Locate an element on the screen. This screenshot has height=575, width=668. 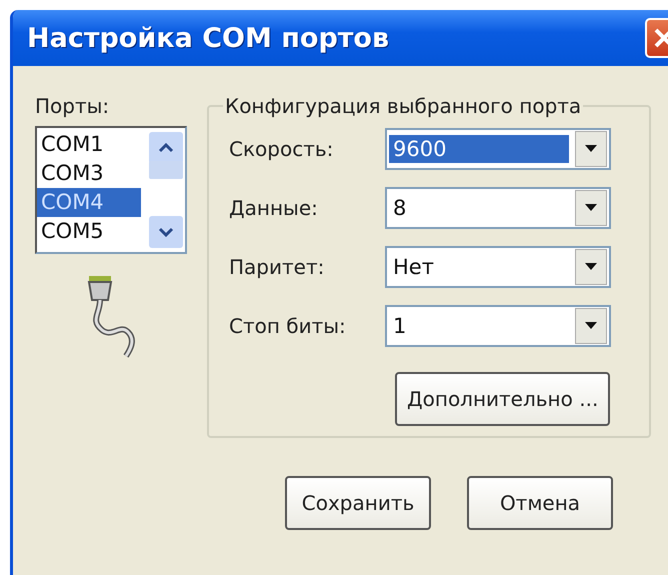
dropdown-value: 8 is located at coordinates (400, 208).